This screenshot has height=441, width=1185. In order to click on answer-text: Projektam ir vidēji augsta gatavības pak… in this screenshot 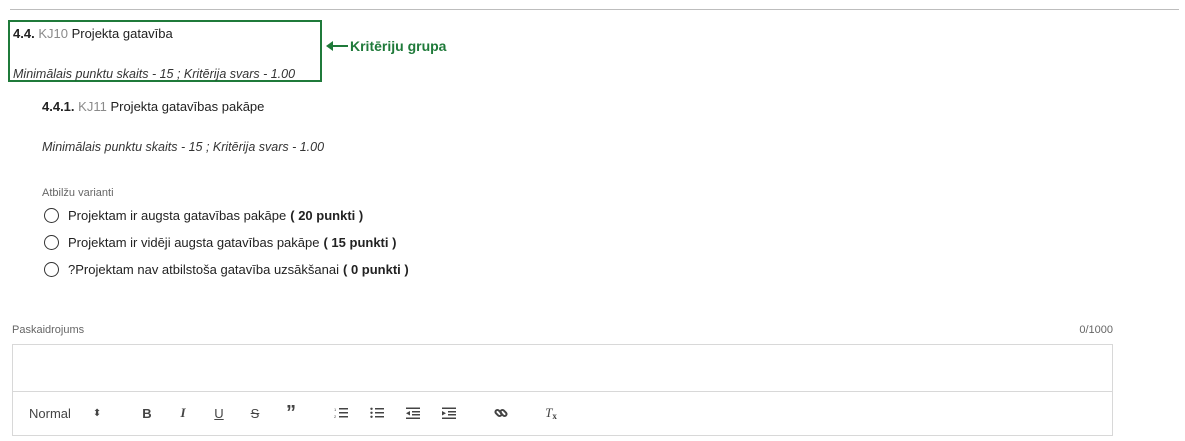, I will do `click(194, 242)`.